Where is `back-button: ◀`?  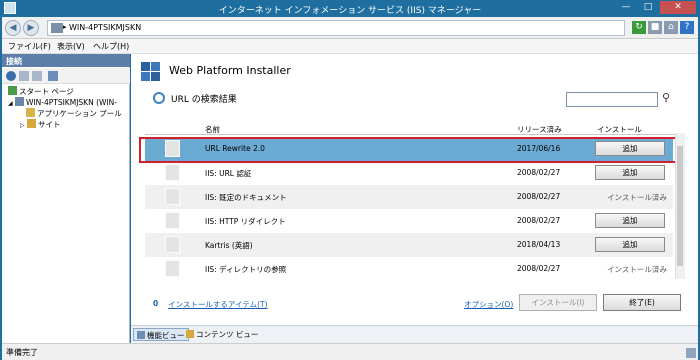 back-button: ◀ is located at coordinates (13, 28).